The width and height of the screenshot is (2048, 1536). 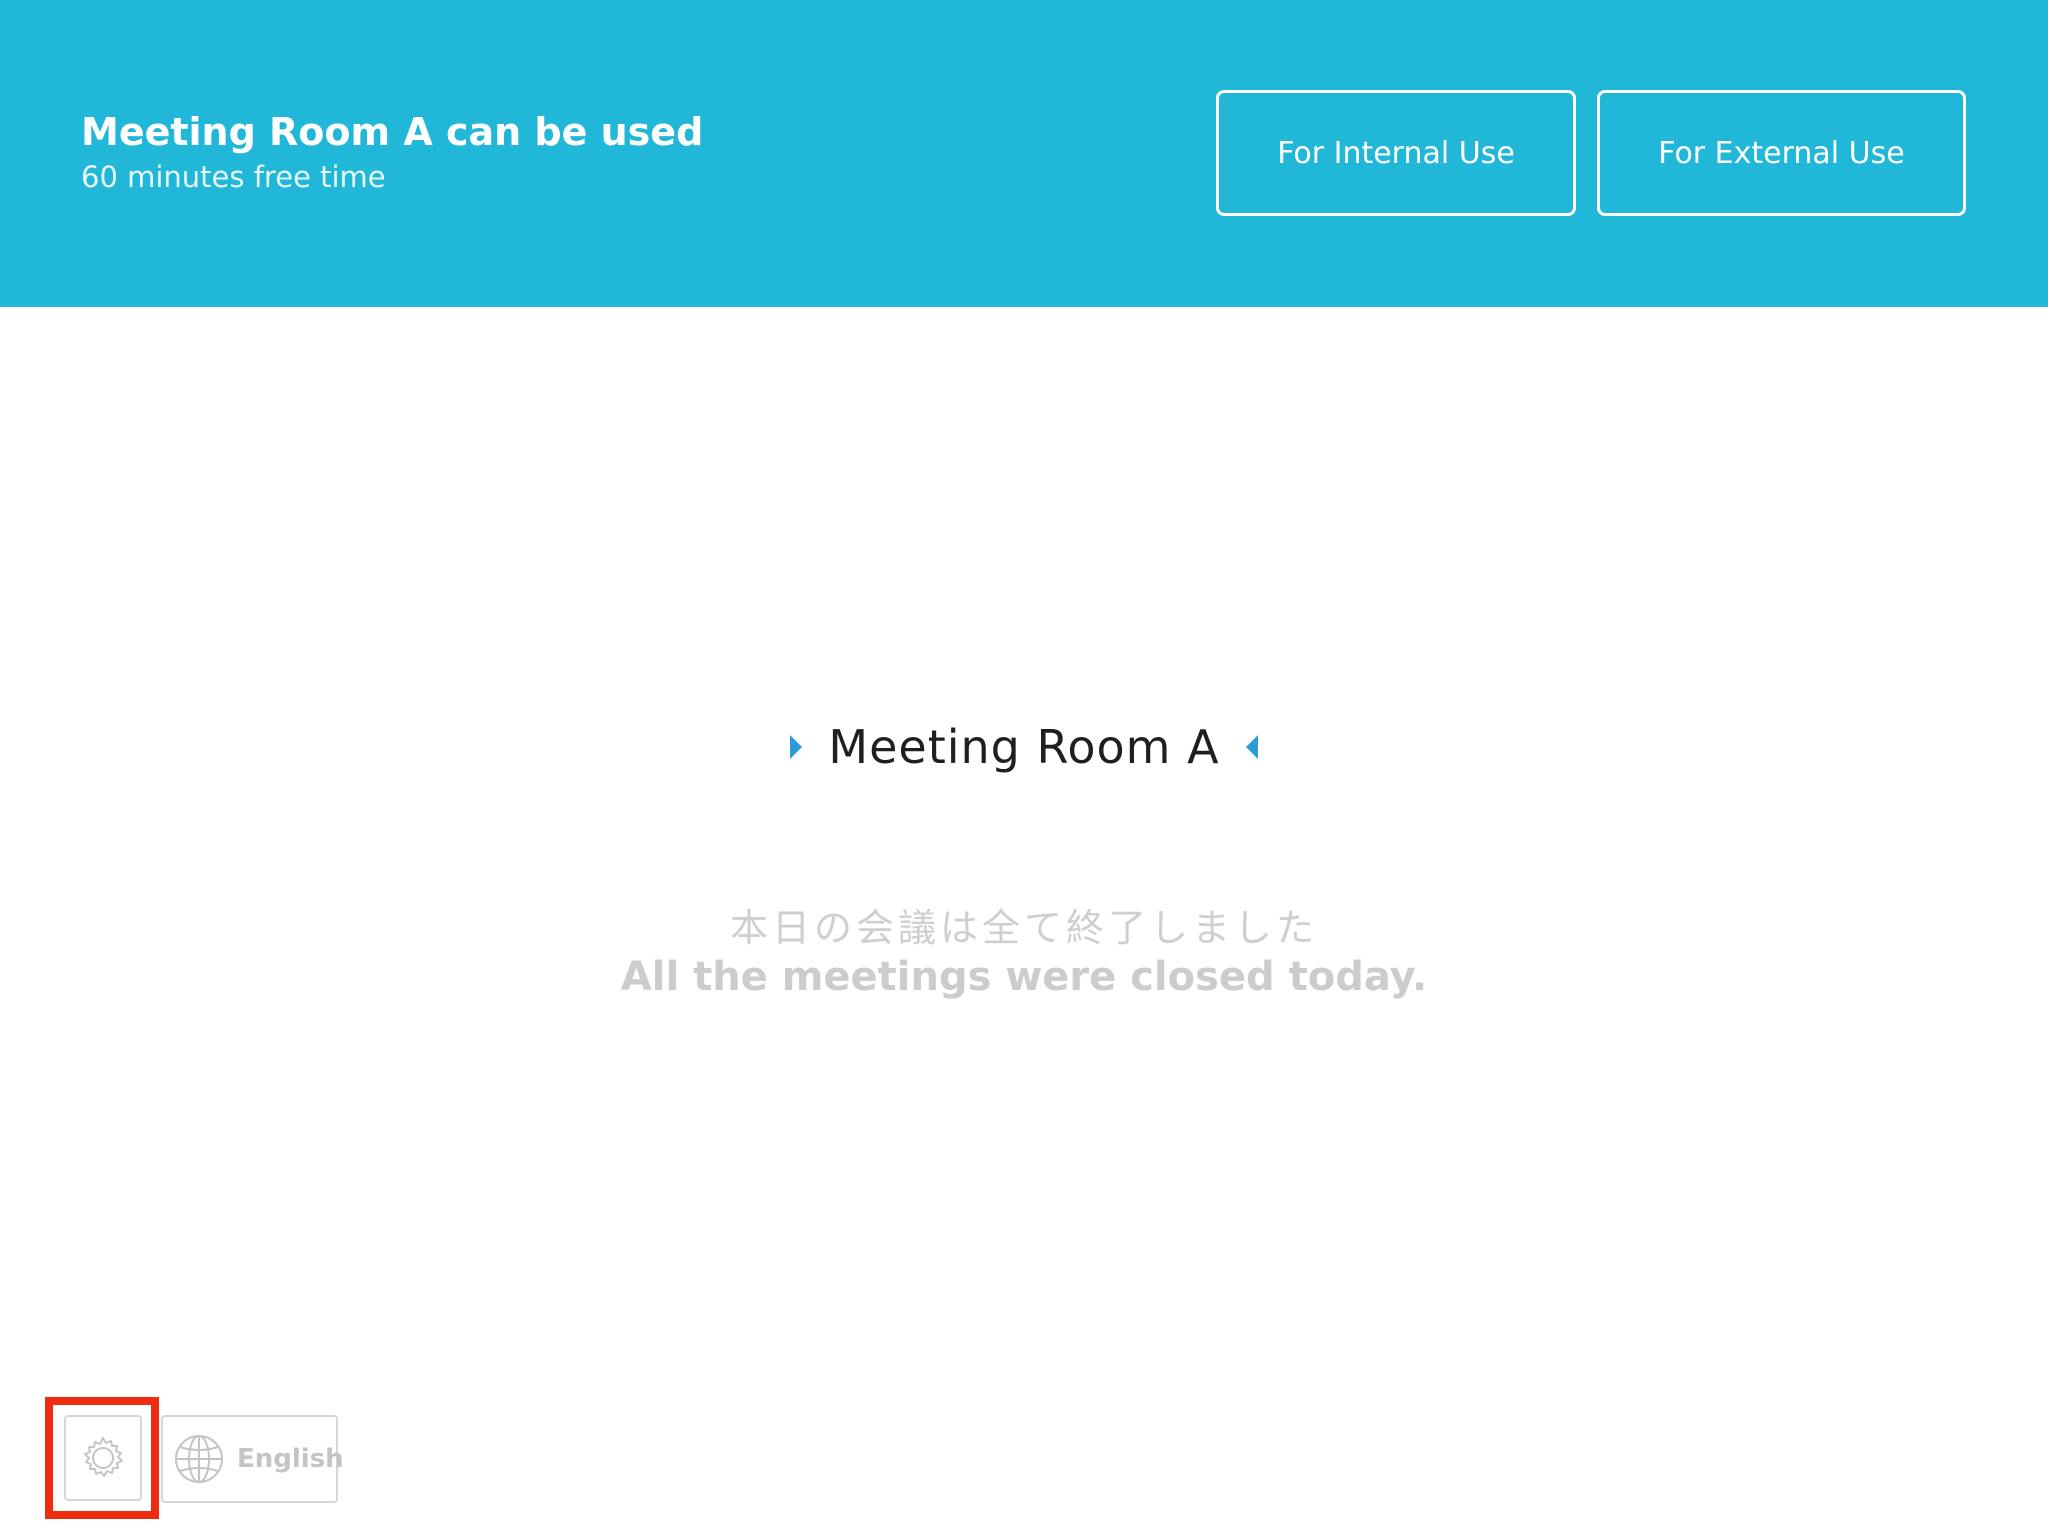 I want to click on availability-title: Meeting Room A can be used, so click(x=392, y=132).